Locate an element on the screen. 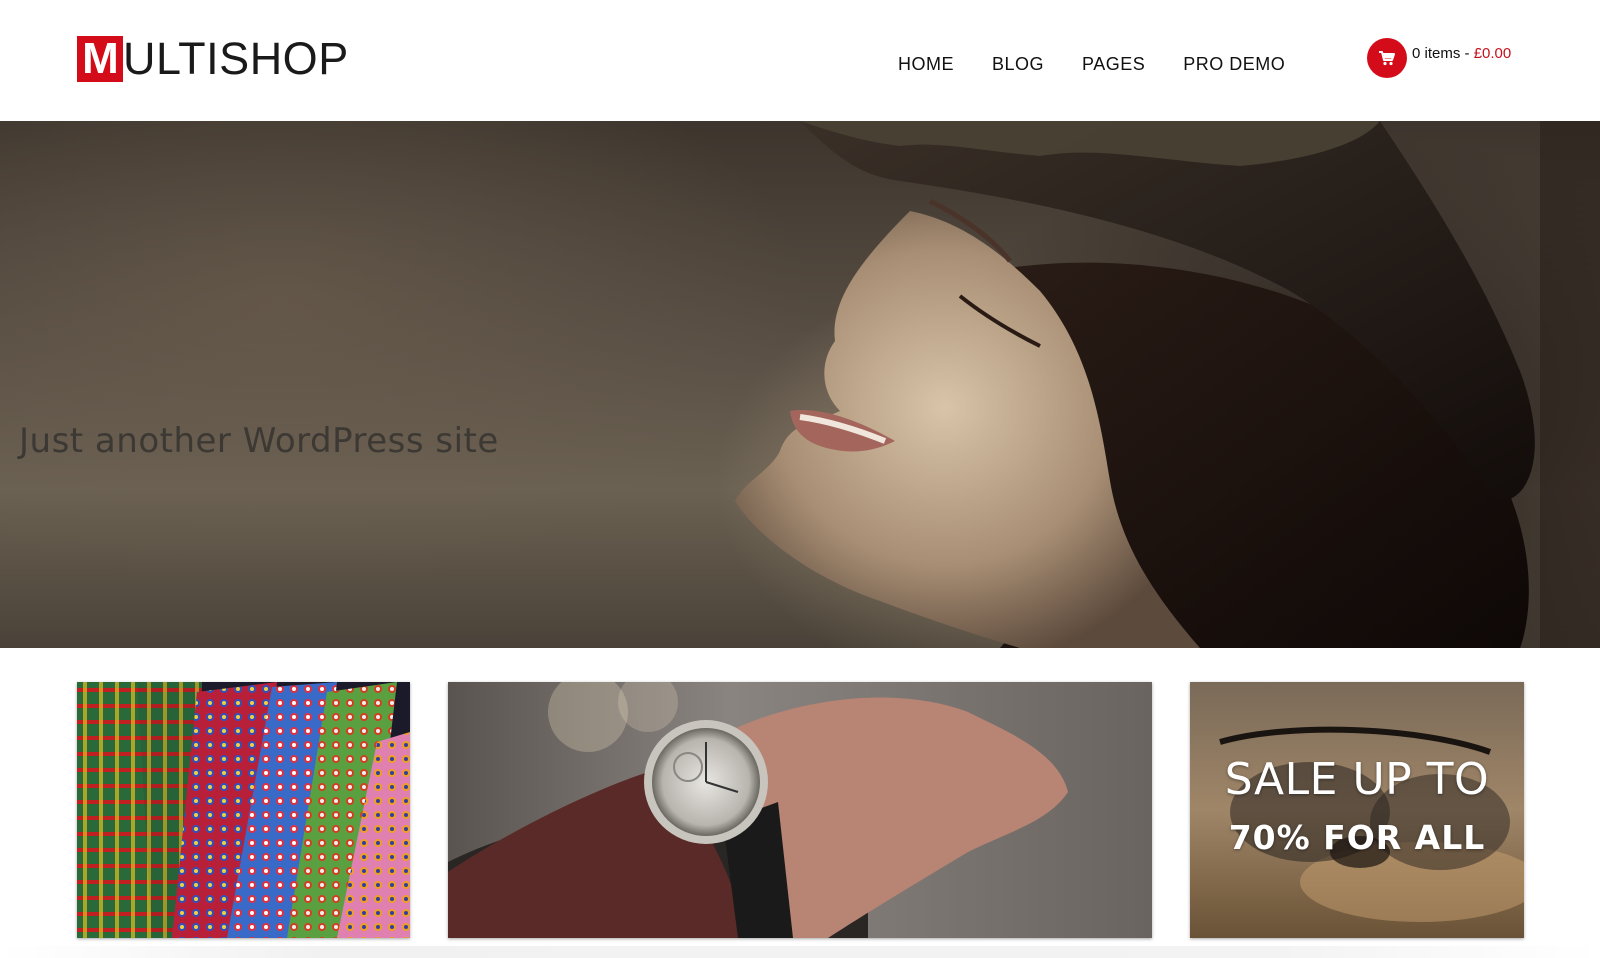 Image resolution: width=1600 pixels, height=958 pixels. logo-letter: M is located at coordinates (100, 58).